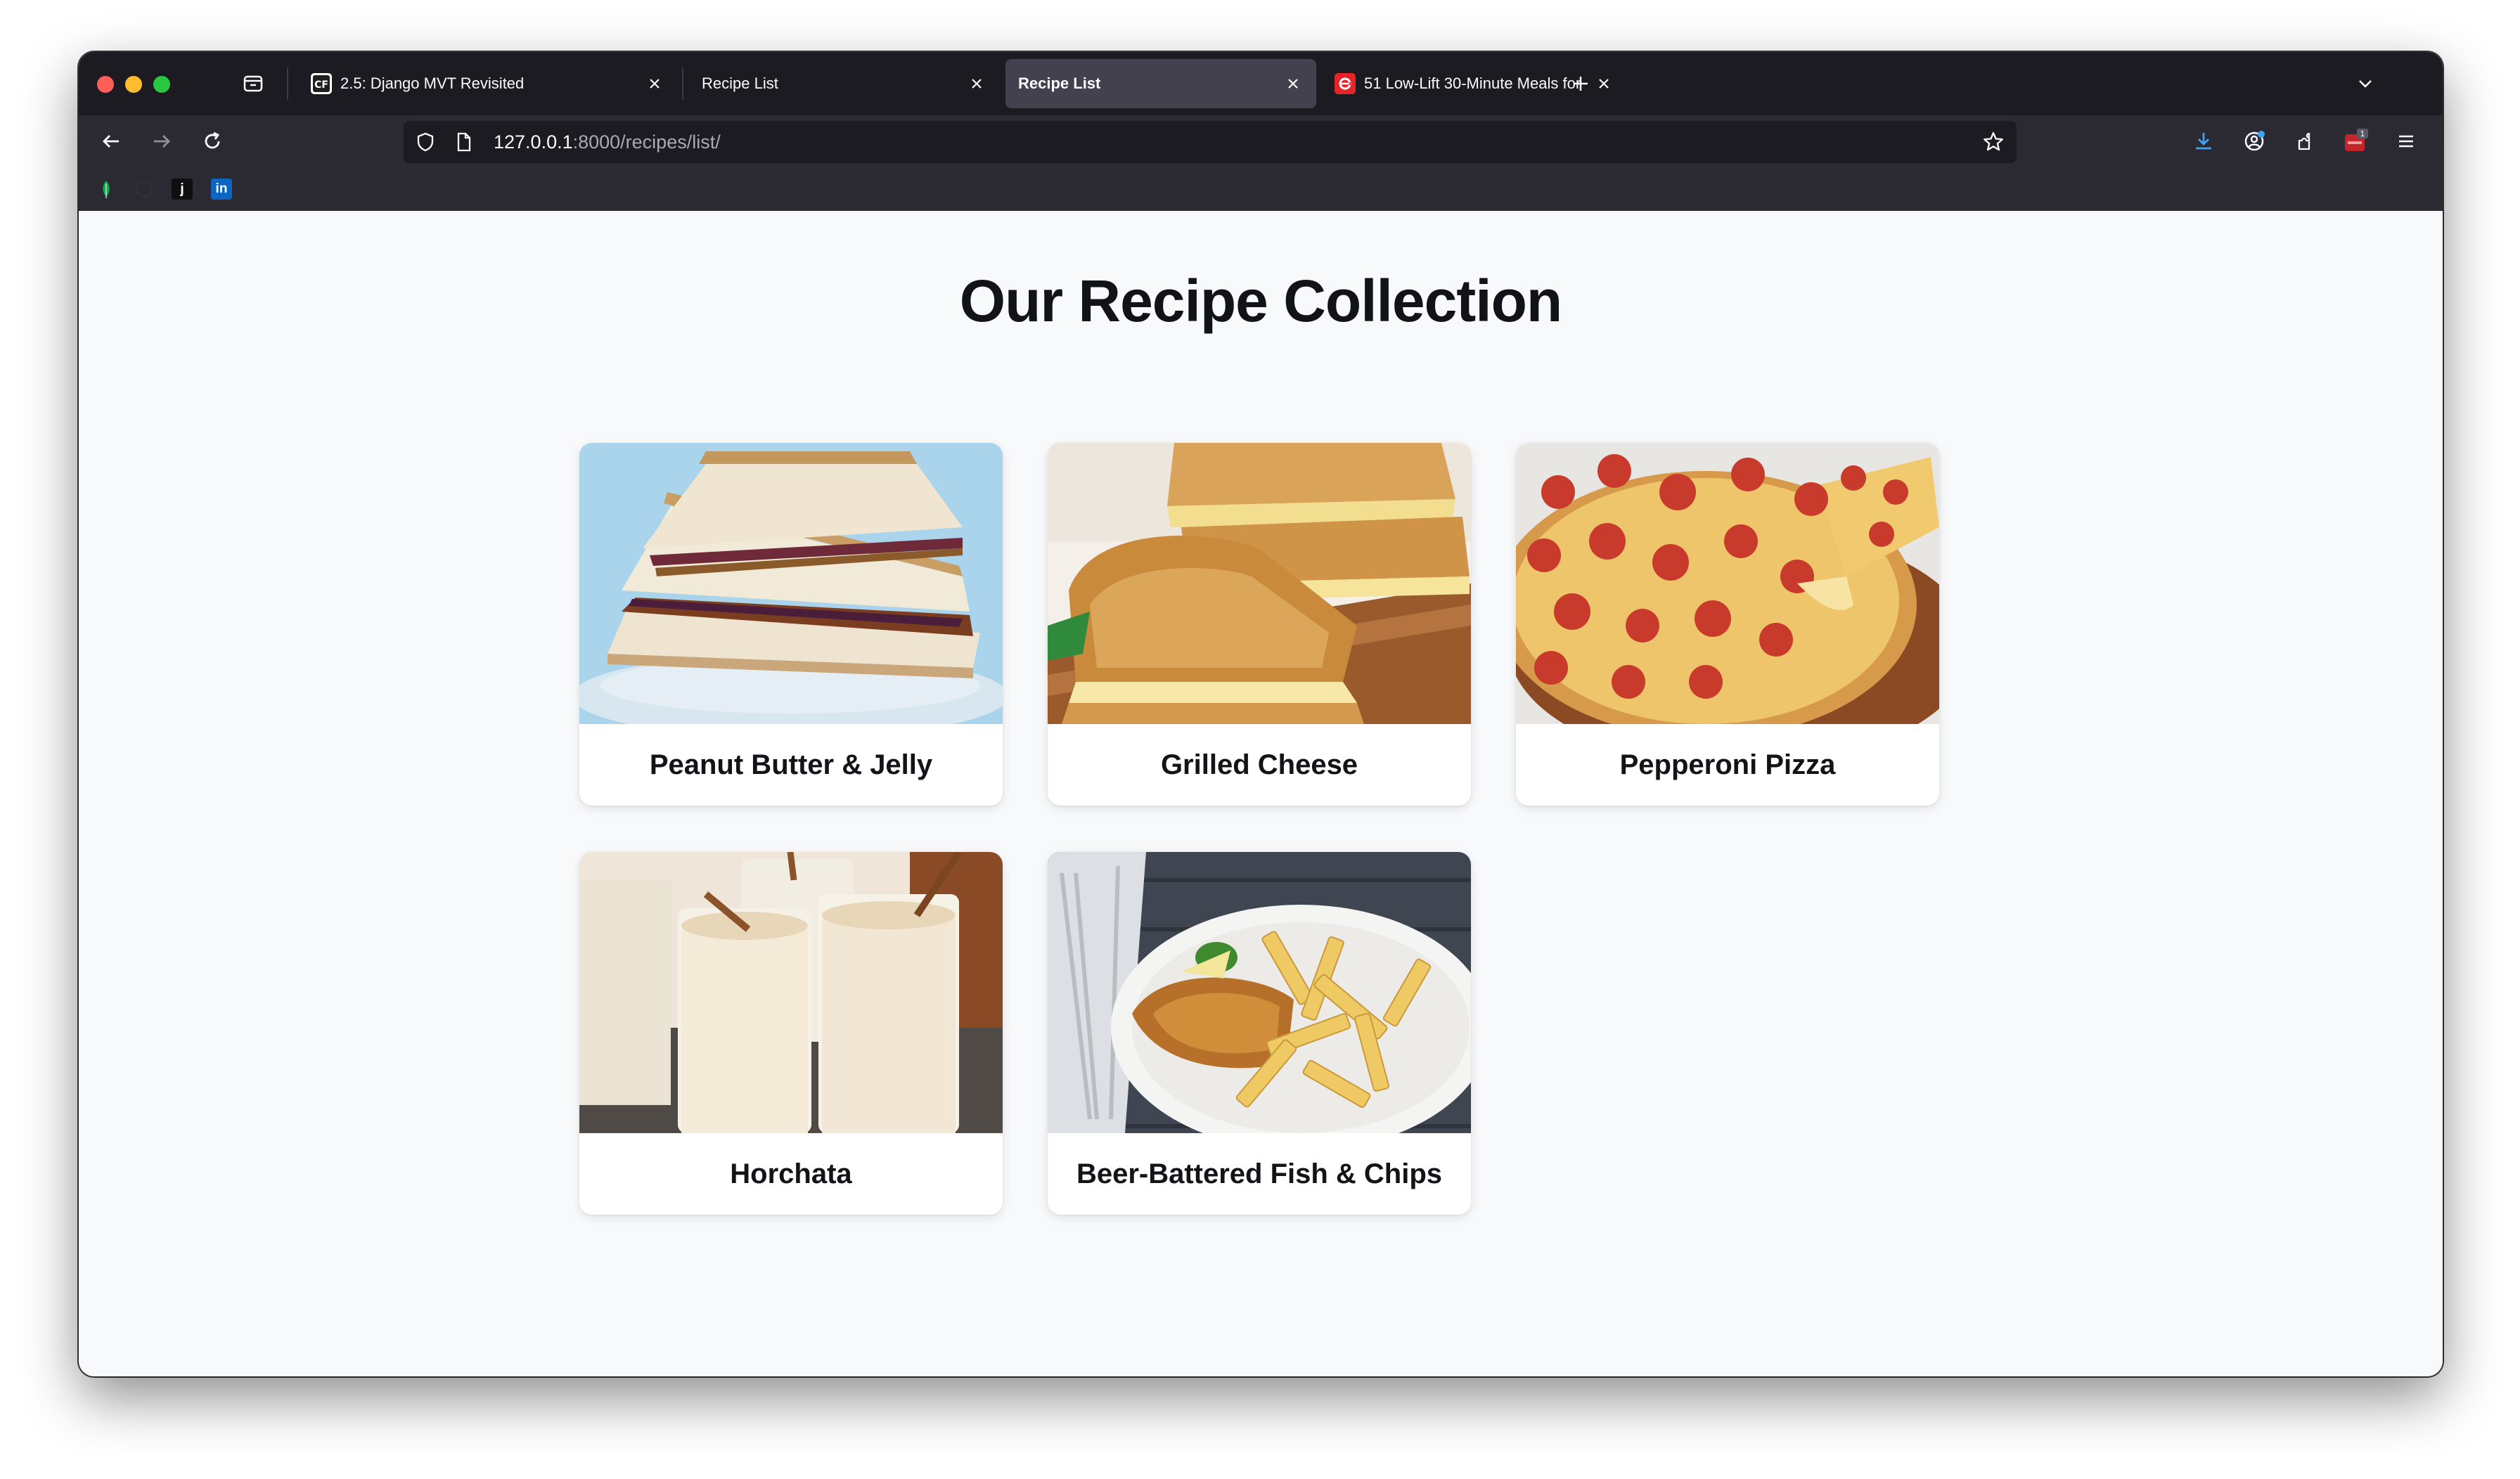 The width and height of the screenshot is (2520, 1479). What do you see at coordinates (1994, 142) in the screenshot?
I see `star-bookmark-icon` at bounding box center [1994, 142].